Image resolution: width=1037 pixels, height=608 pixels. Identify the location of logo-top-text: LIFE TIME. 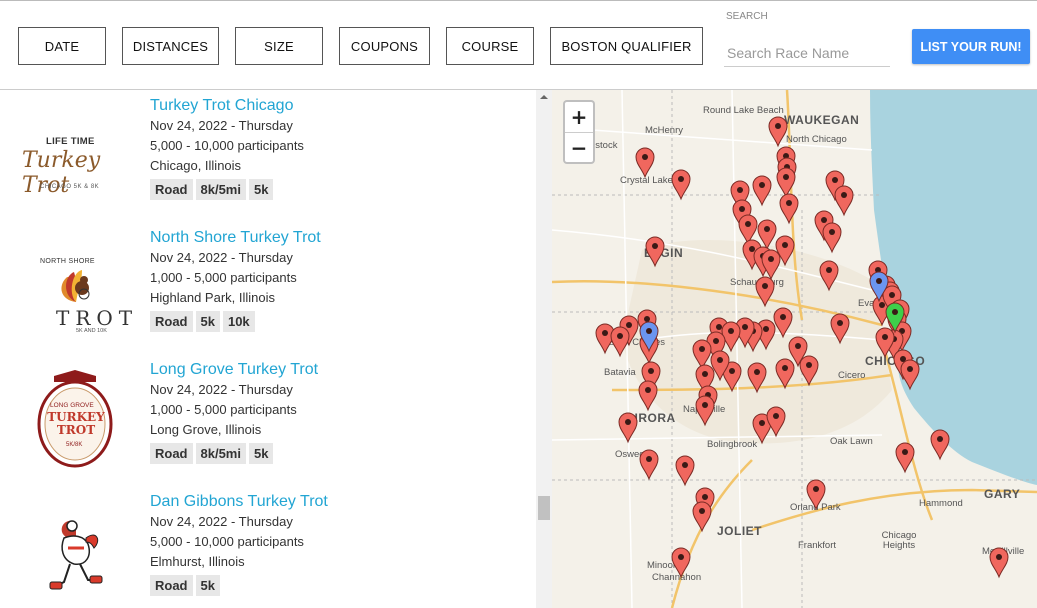
(70, 141).